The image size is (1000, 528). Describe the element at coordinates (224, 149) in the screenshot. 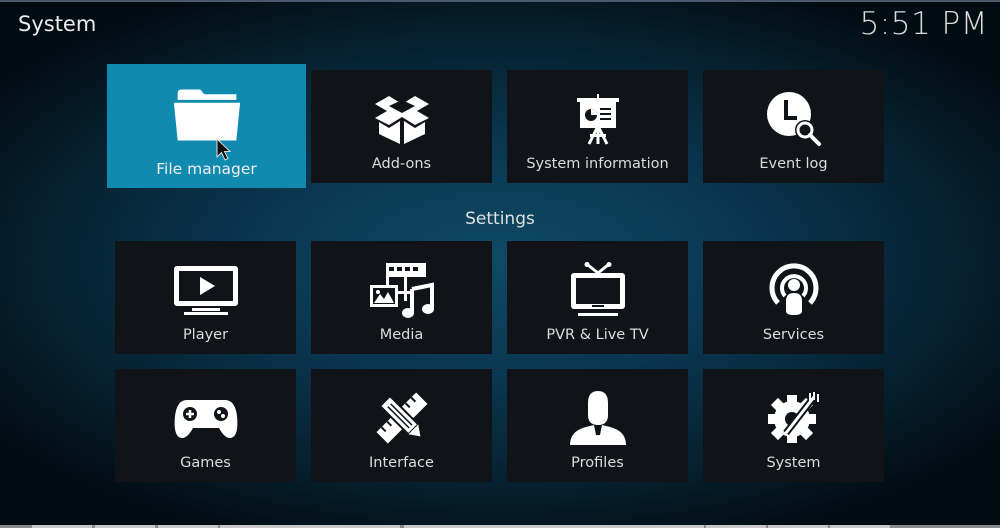

I see `mouse-cursor-icon` at that location.